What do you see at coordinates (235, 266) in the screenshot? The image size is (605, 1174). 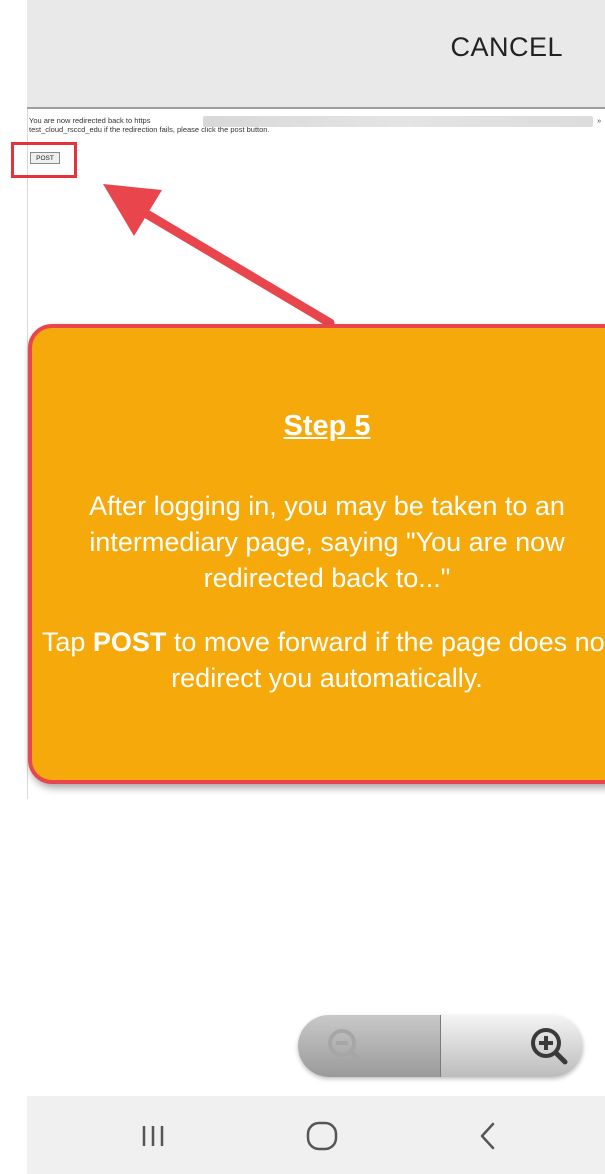 I see `arrow-shaft` at bounding box center [235, 266].